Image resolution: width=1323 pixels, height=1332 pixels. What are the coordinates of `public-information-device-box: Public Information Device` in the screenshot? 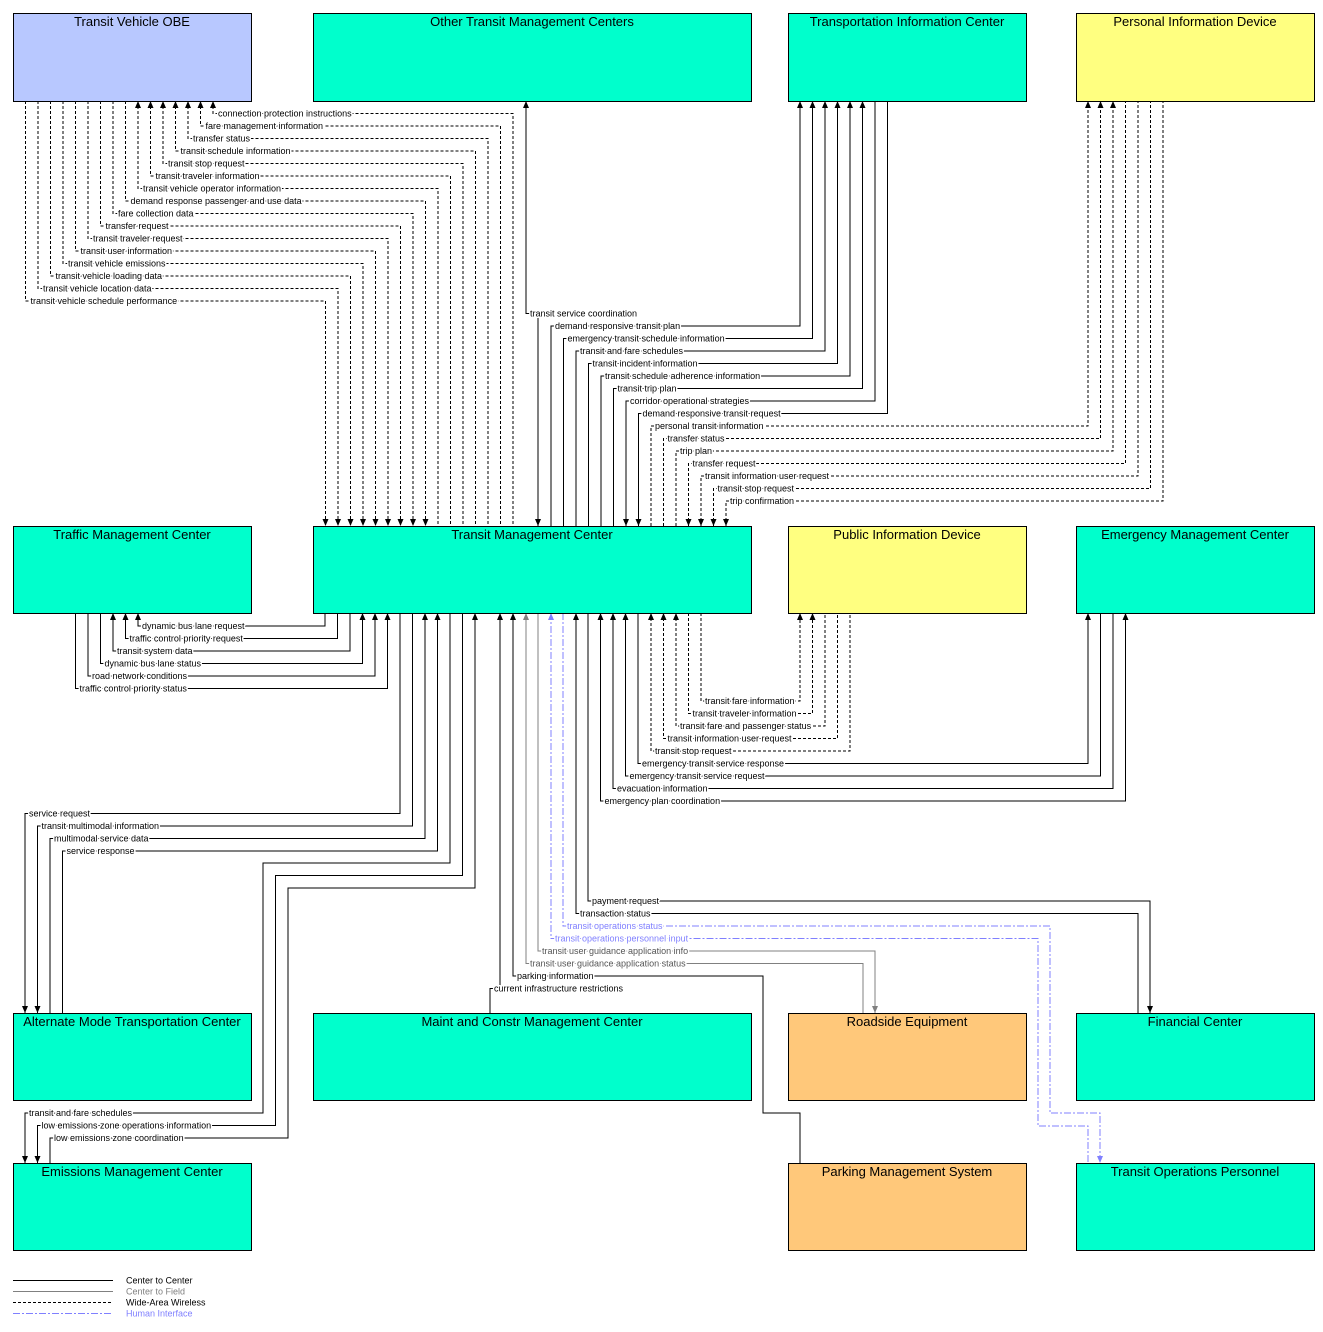 It's located at (907, 570).